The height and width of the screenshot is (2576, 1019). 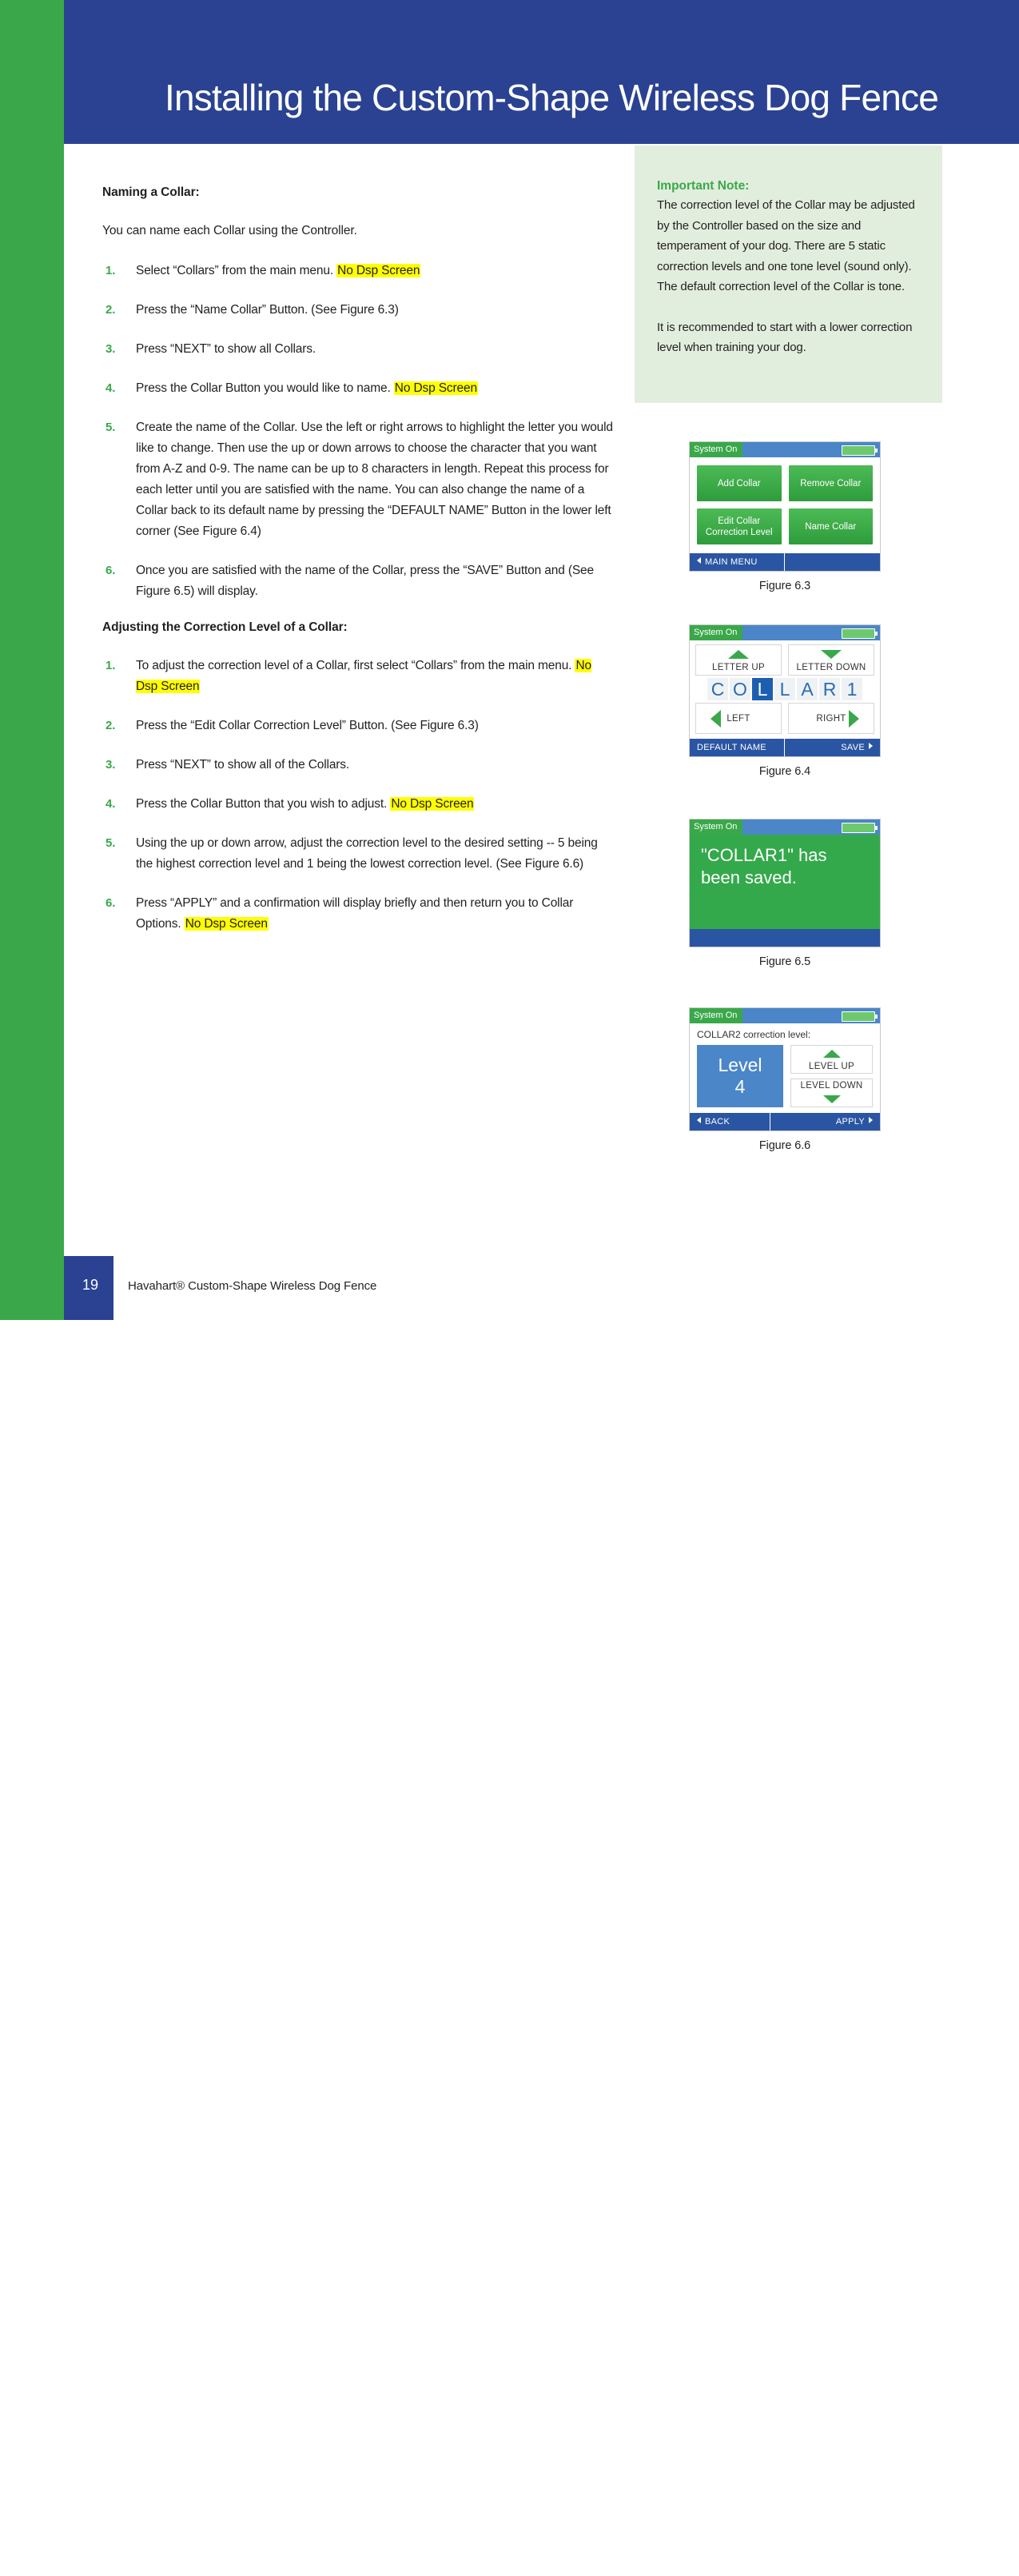 What do you see at coordinates (110, 765) in the screenshot?
I see `list-item-number: 3.` at bounding box center [110, 765].